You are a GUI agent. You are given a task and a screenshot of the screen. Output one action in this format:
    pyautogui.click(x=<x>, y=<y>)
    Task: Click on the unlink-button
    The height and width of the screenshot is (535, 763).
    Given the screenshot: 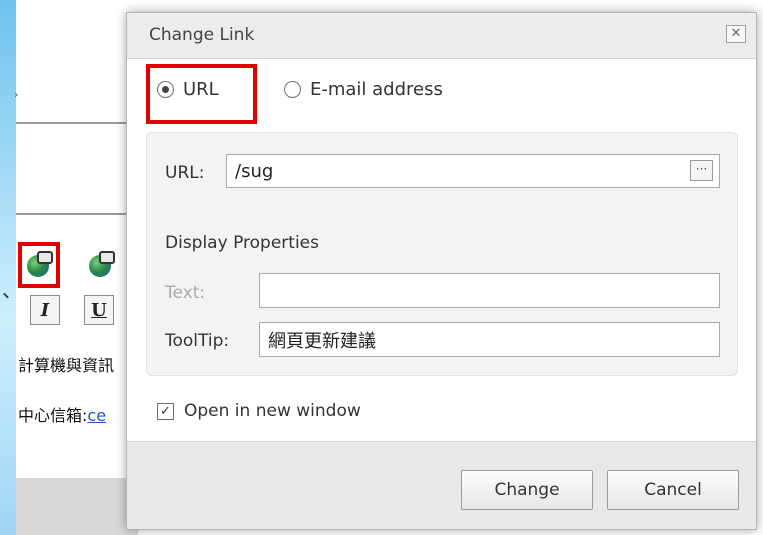 What is the action you would take?
    pyautogui.click(x=100, y=266)
    